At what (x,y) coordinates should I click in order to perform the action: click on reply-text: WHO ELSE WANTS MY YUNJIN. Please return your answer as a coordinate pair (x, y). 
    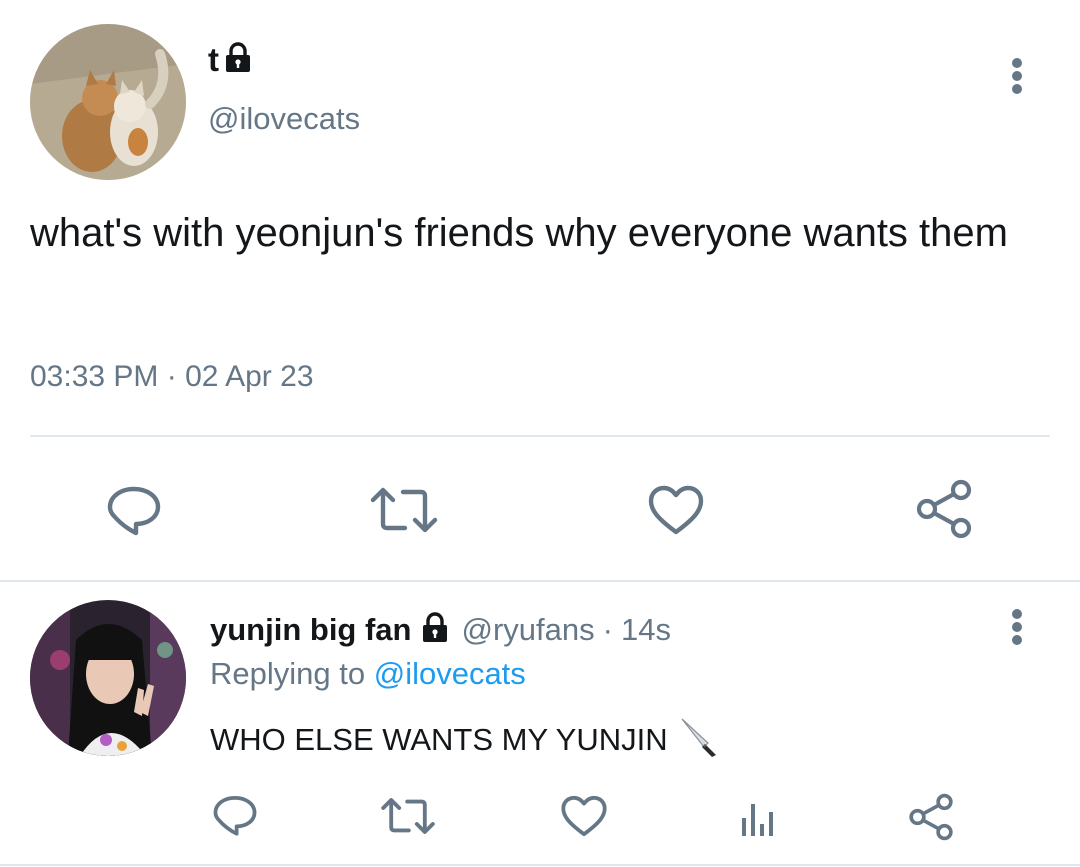
    Looking at the image, I should click on (439, 739).